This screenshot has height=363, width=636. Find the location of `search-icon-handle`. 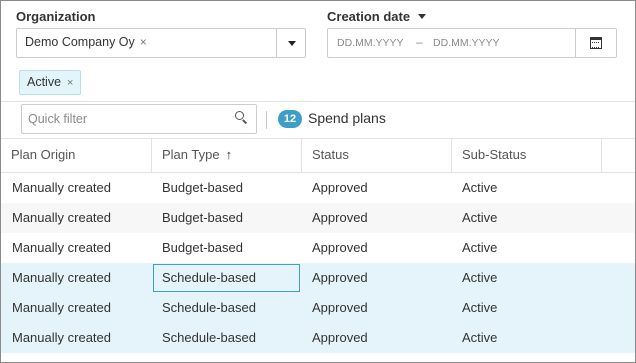

search-icon-handle is located at coordinates (245, 121).